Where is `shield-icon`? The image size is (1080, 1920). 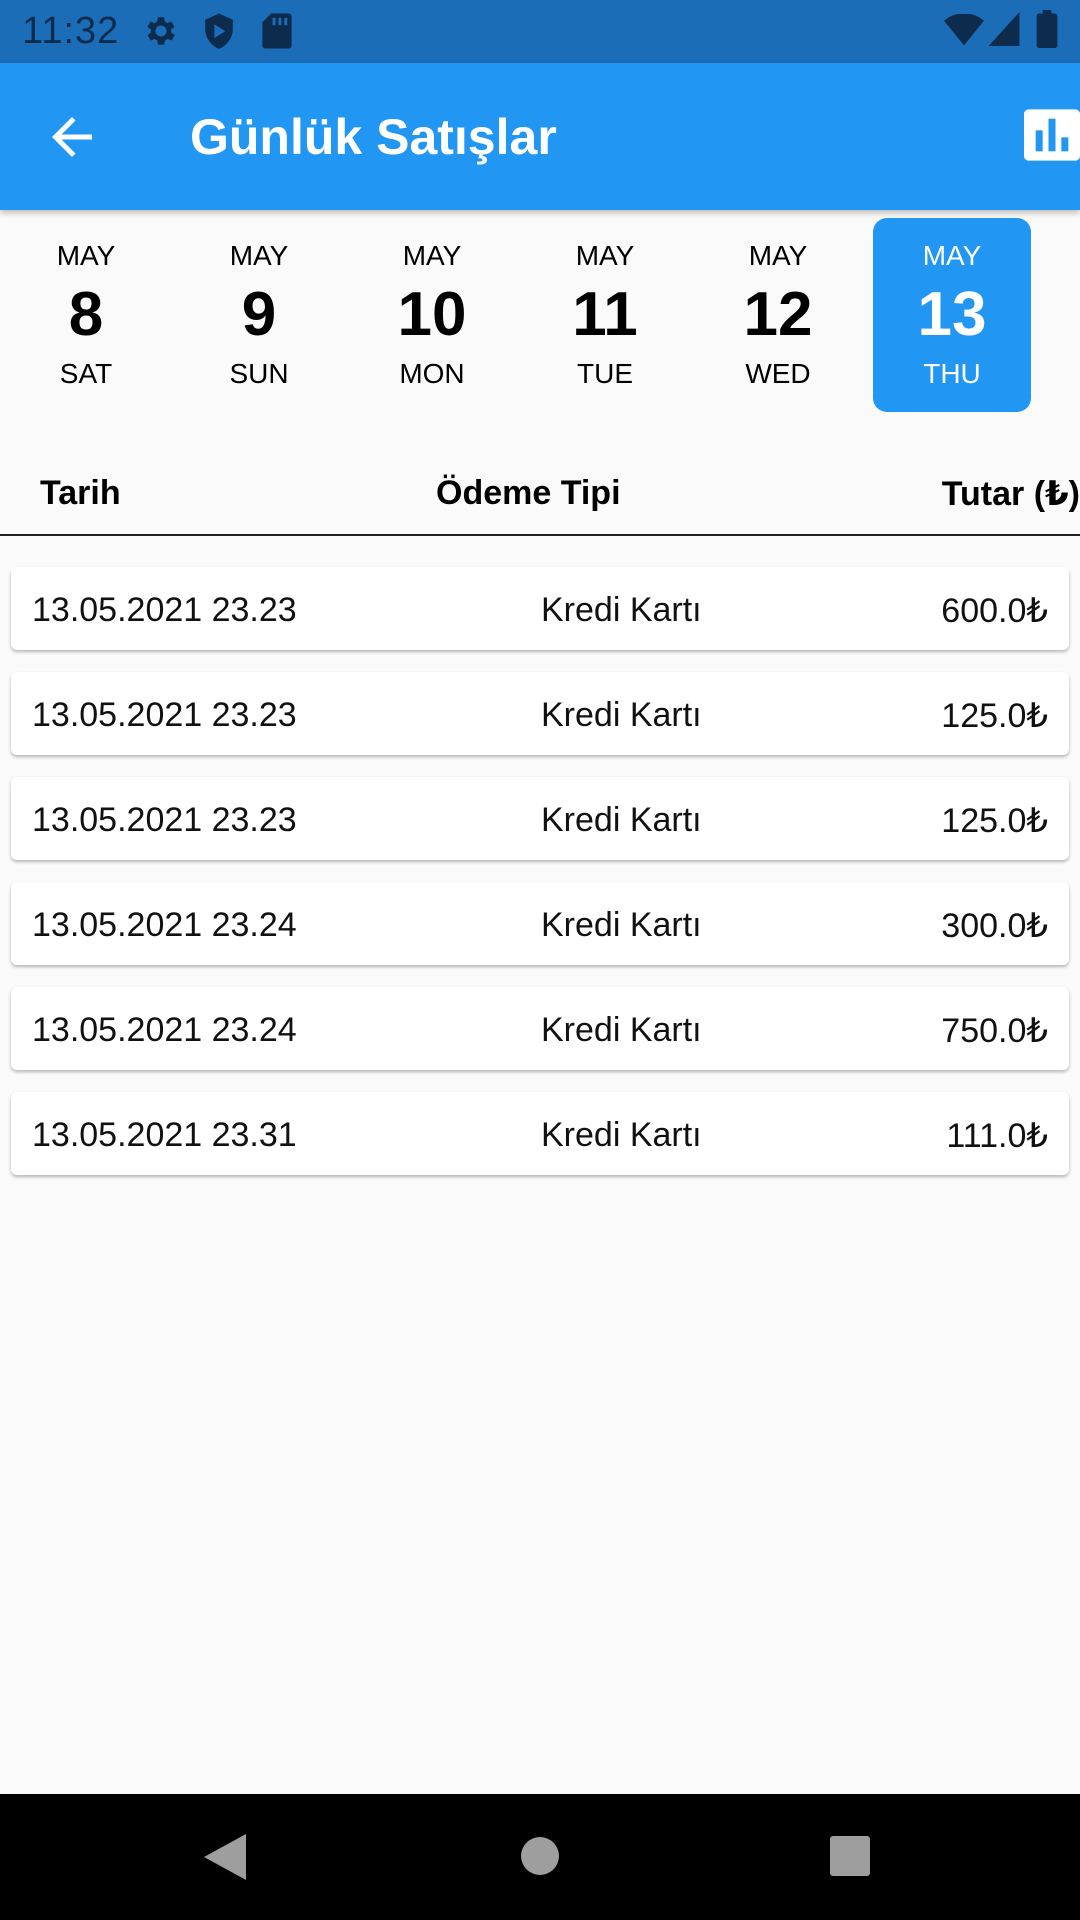 shield-icon is located at coordinates (219, 31).